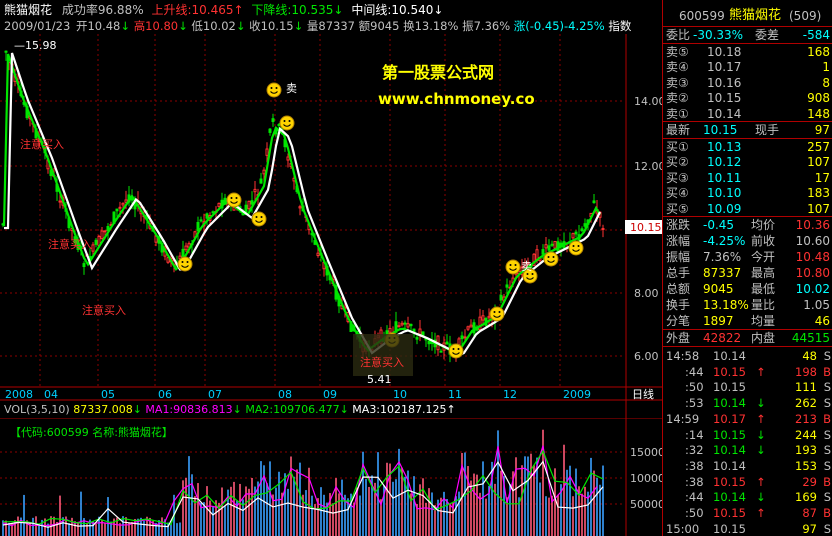 The image size is (832, 536). Describe the element at coordinates (747, 372) in the screenshot. I see `tick-row: :44 10.15 ↑ 198 B` at that location.